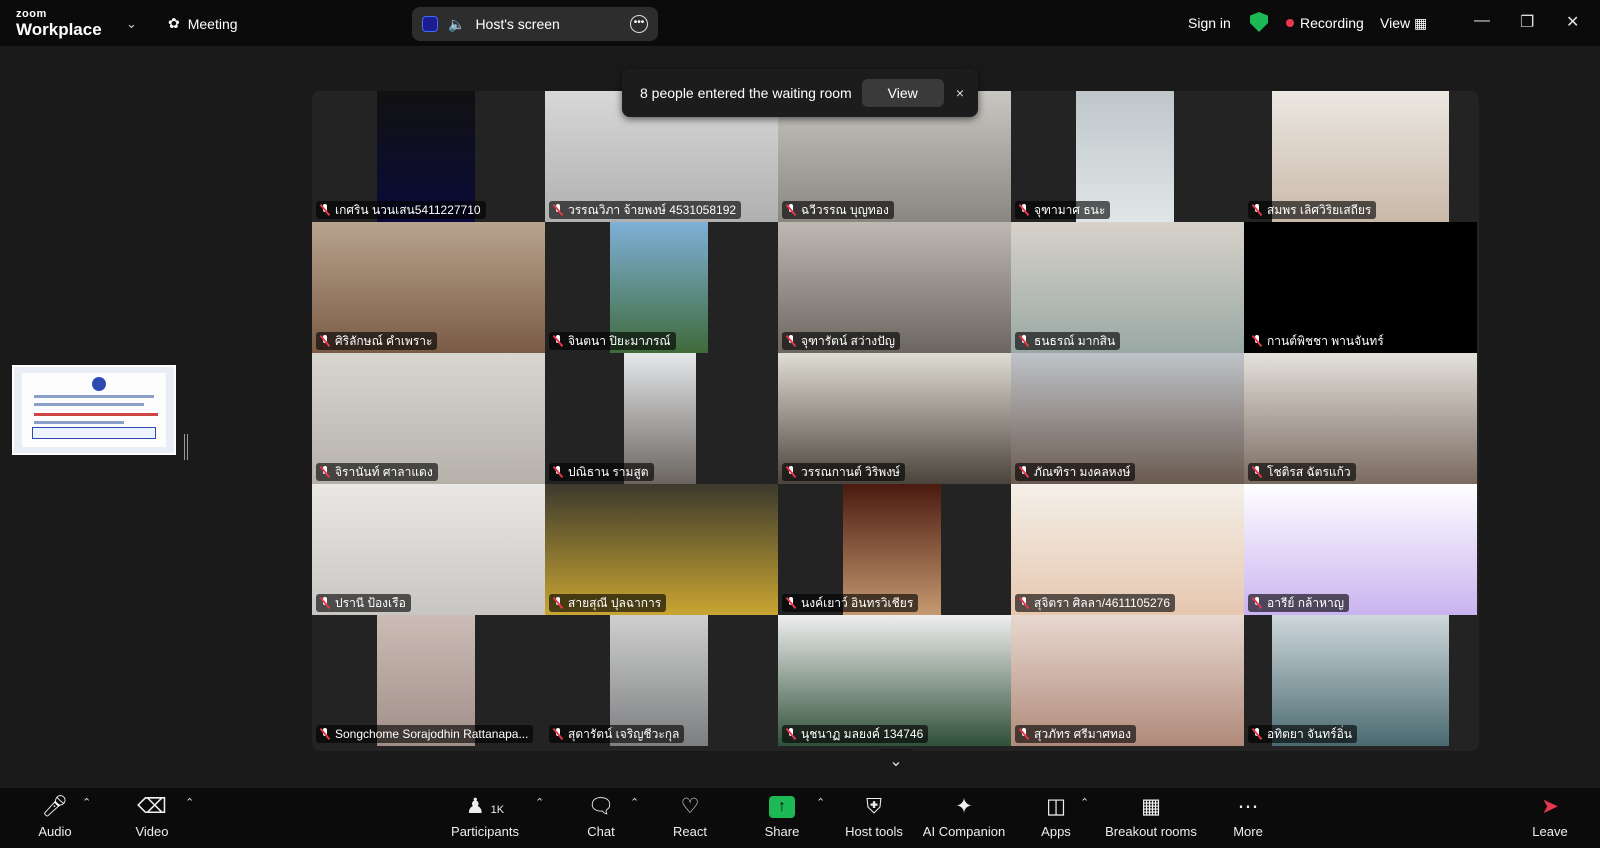 This screenshot has width=1600, height=848. What do you see at coordinates (1302, 472) in the screenshot?
I see `participant-name-tag: โชติรส ฉัตรแก้ว` at bounding box center [1302, 472].